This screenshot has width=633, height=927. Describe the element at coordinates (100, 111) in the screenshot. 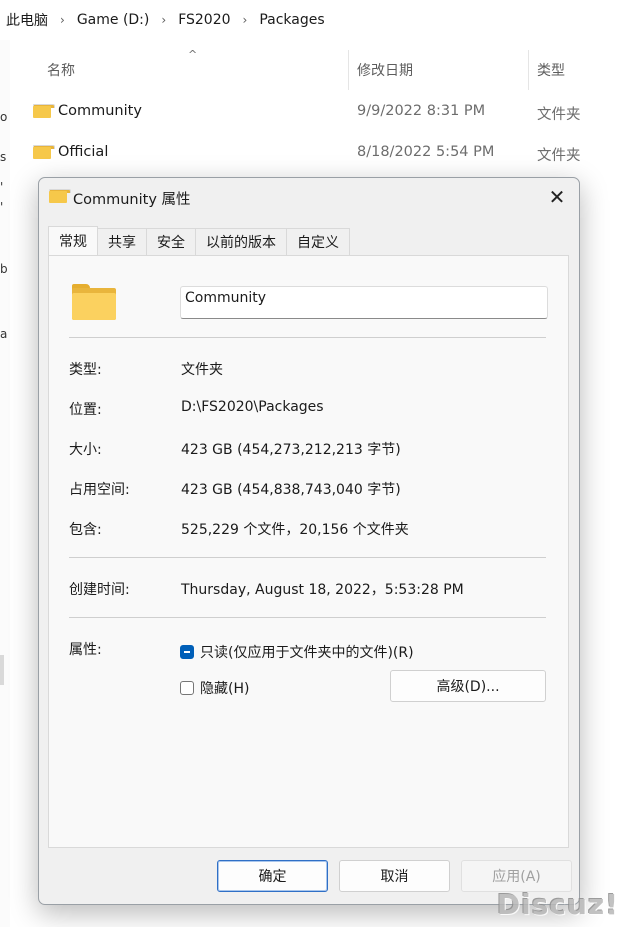

I see `file-name: Community` at that location.